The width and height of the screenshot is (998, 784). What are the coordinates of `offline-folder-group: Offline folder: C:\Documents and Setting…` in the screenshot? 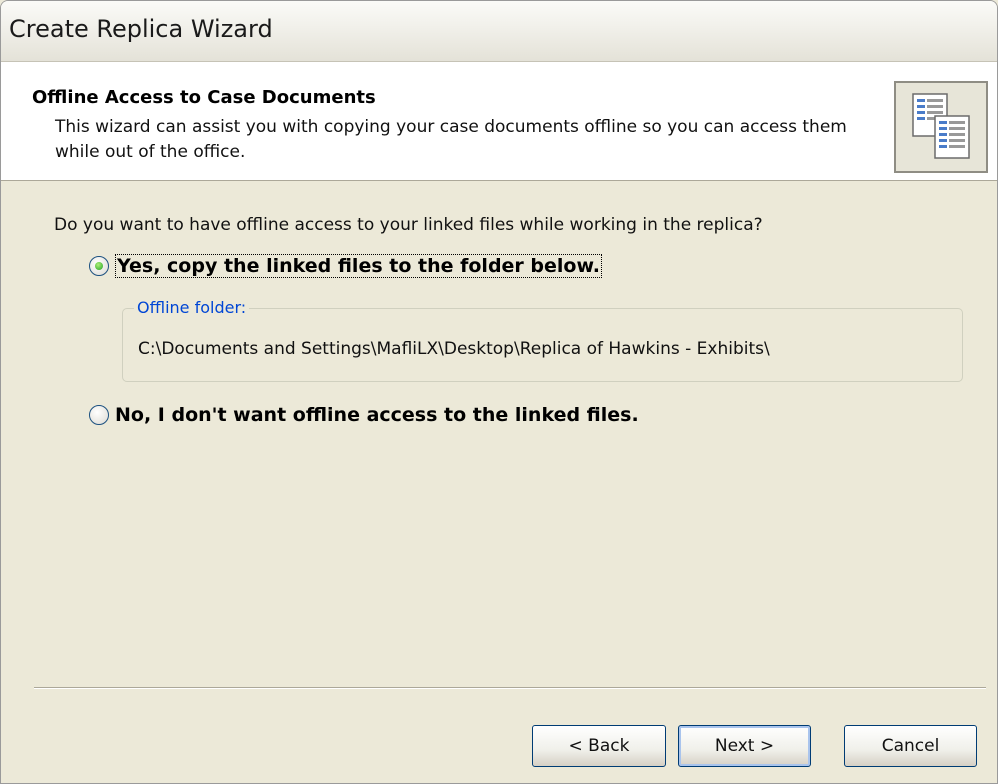 It's located at (542, 340).